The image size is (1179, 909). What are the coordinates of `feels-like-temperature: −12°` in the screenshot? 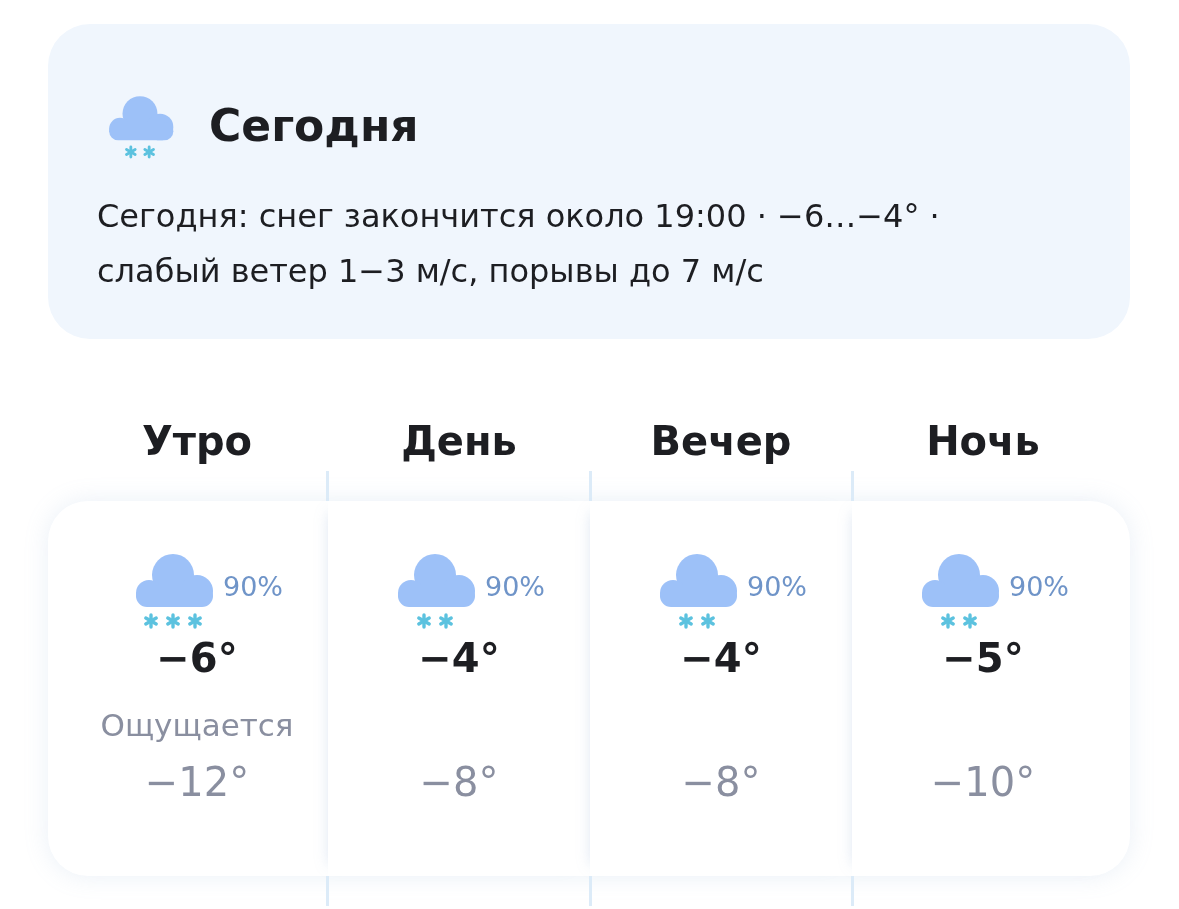 It's located at (197, 781).